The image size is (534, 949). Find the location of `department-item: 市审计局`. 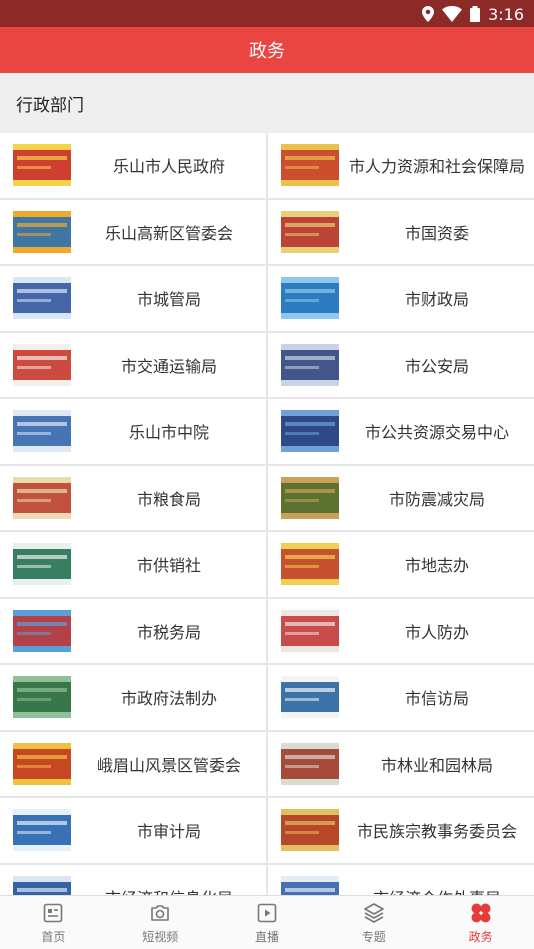

department-item: 市审计局 is located at coordinates (133, 830).